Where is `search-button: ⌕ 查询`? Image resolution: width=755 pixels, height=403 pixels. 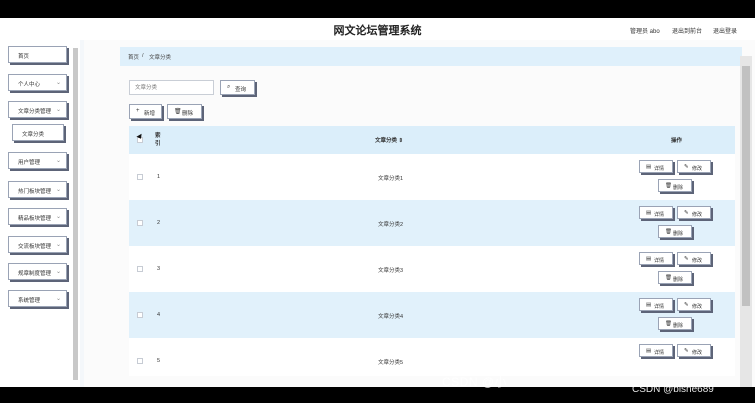
search-button: ⌕ 查询 is located at coordinates (237, 87).